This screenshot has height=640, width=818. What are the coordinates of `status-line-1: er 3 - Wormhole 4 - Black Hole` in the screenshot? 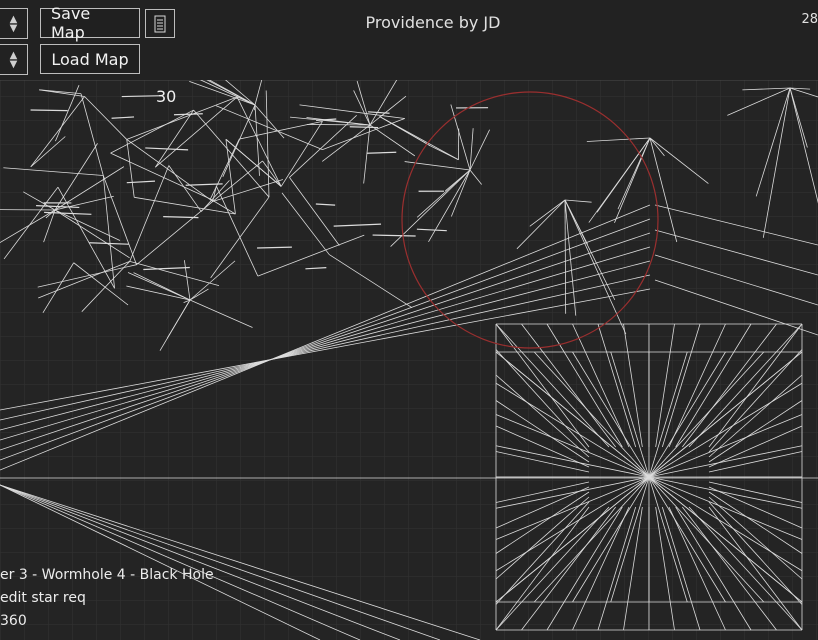 It's located at (107, 575).